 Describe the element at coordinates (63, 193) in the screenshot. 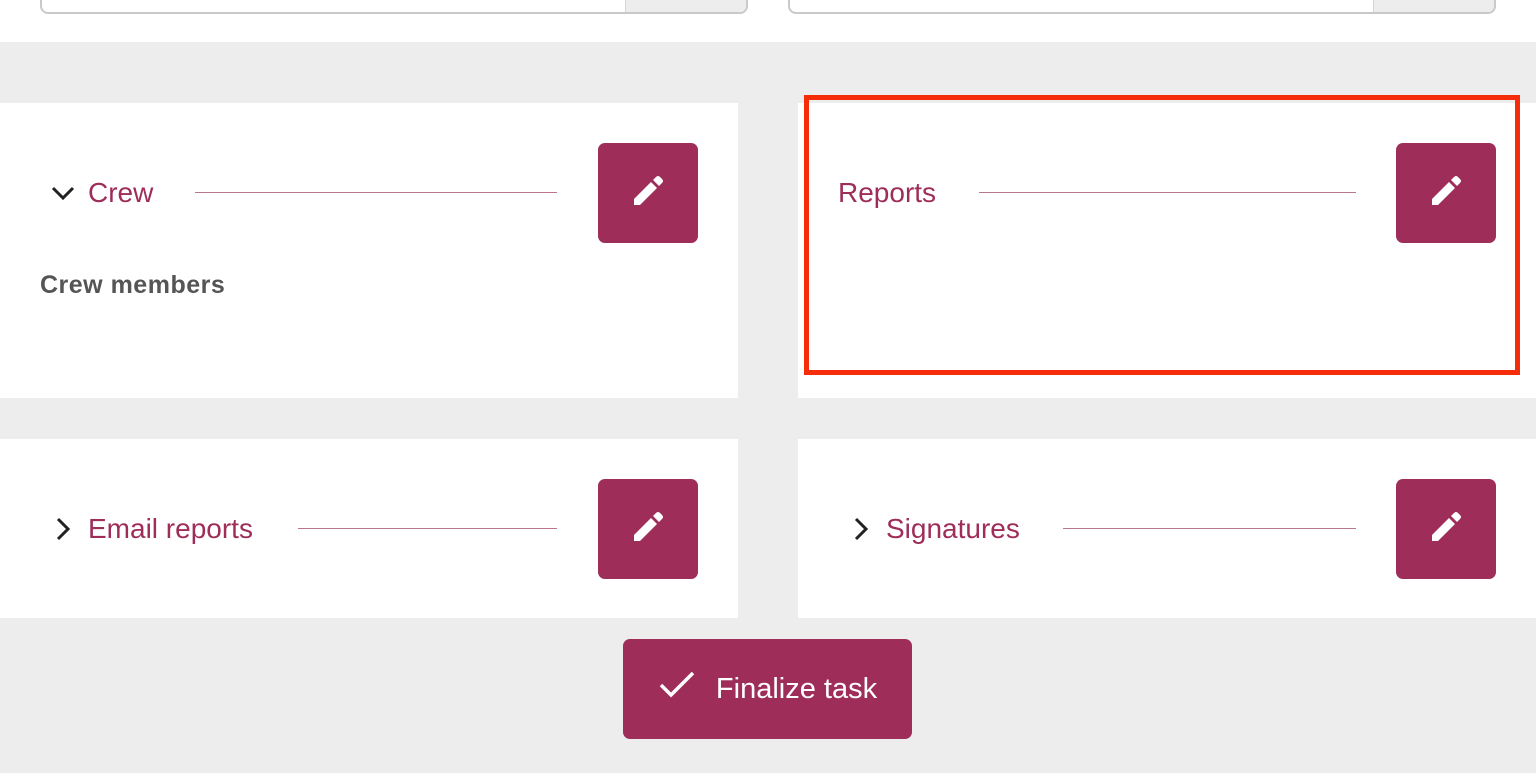

I see `chevron-down-icon` at that location.